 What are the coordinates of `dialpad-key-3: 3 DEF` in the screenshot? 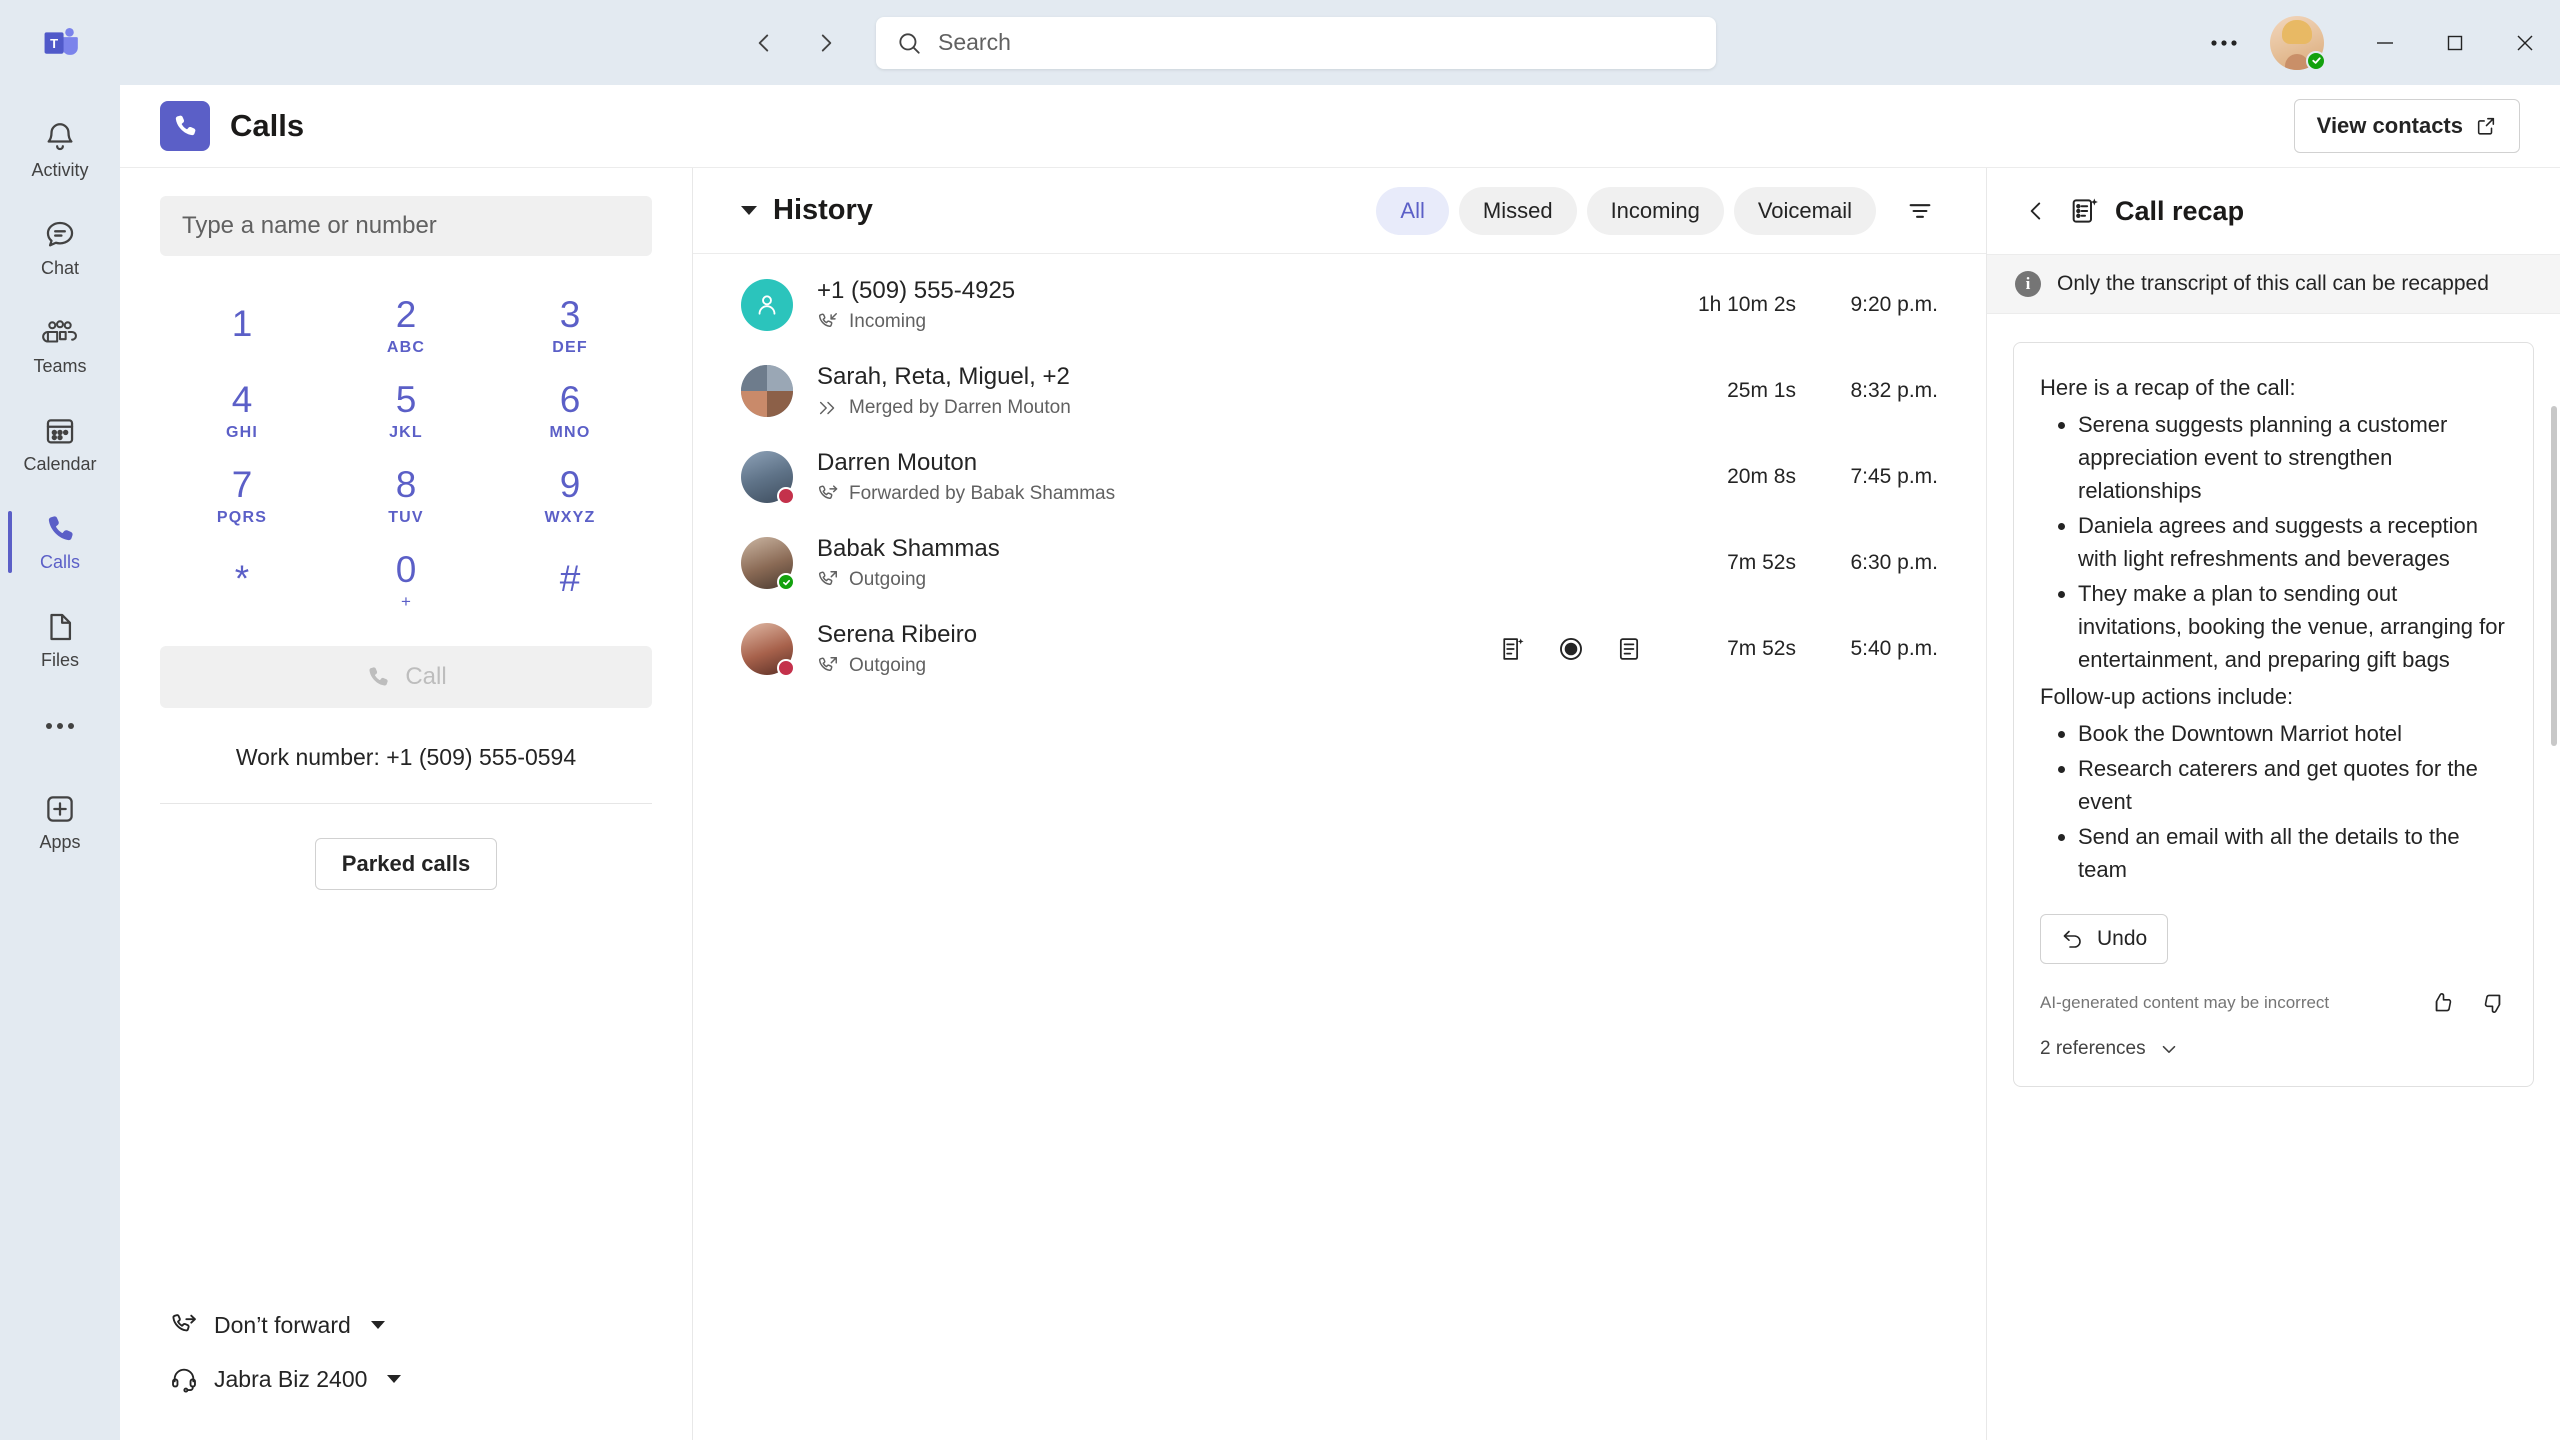 It's located at (570, 326).